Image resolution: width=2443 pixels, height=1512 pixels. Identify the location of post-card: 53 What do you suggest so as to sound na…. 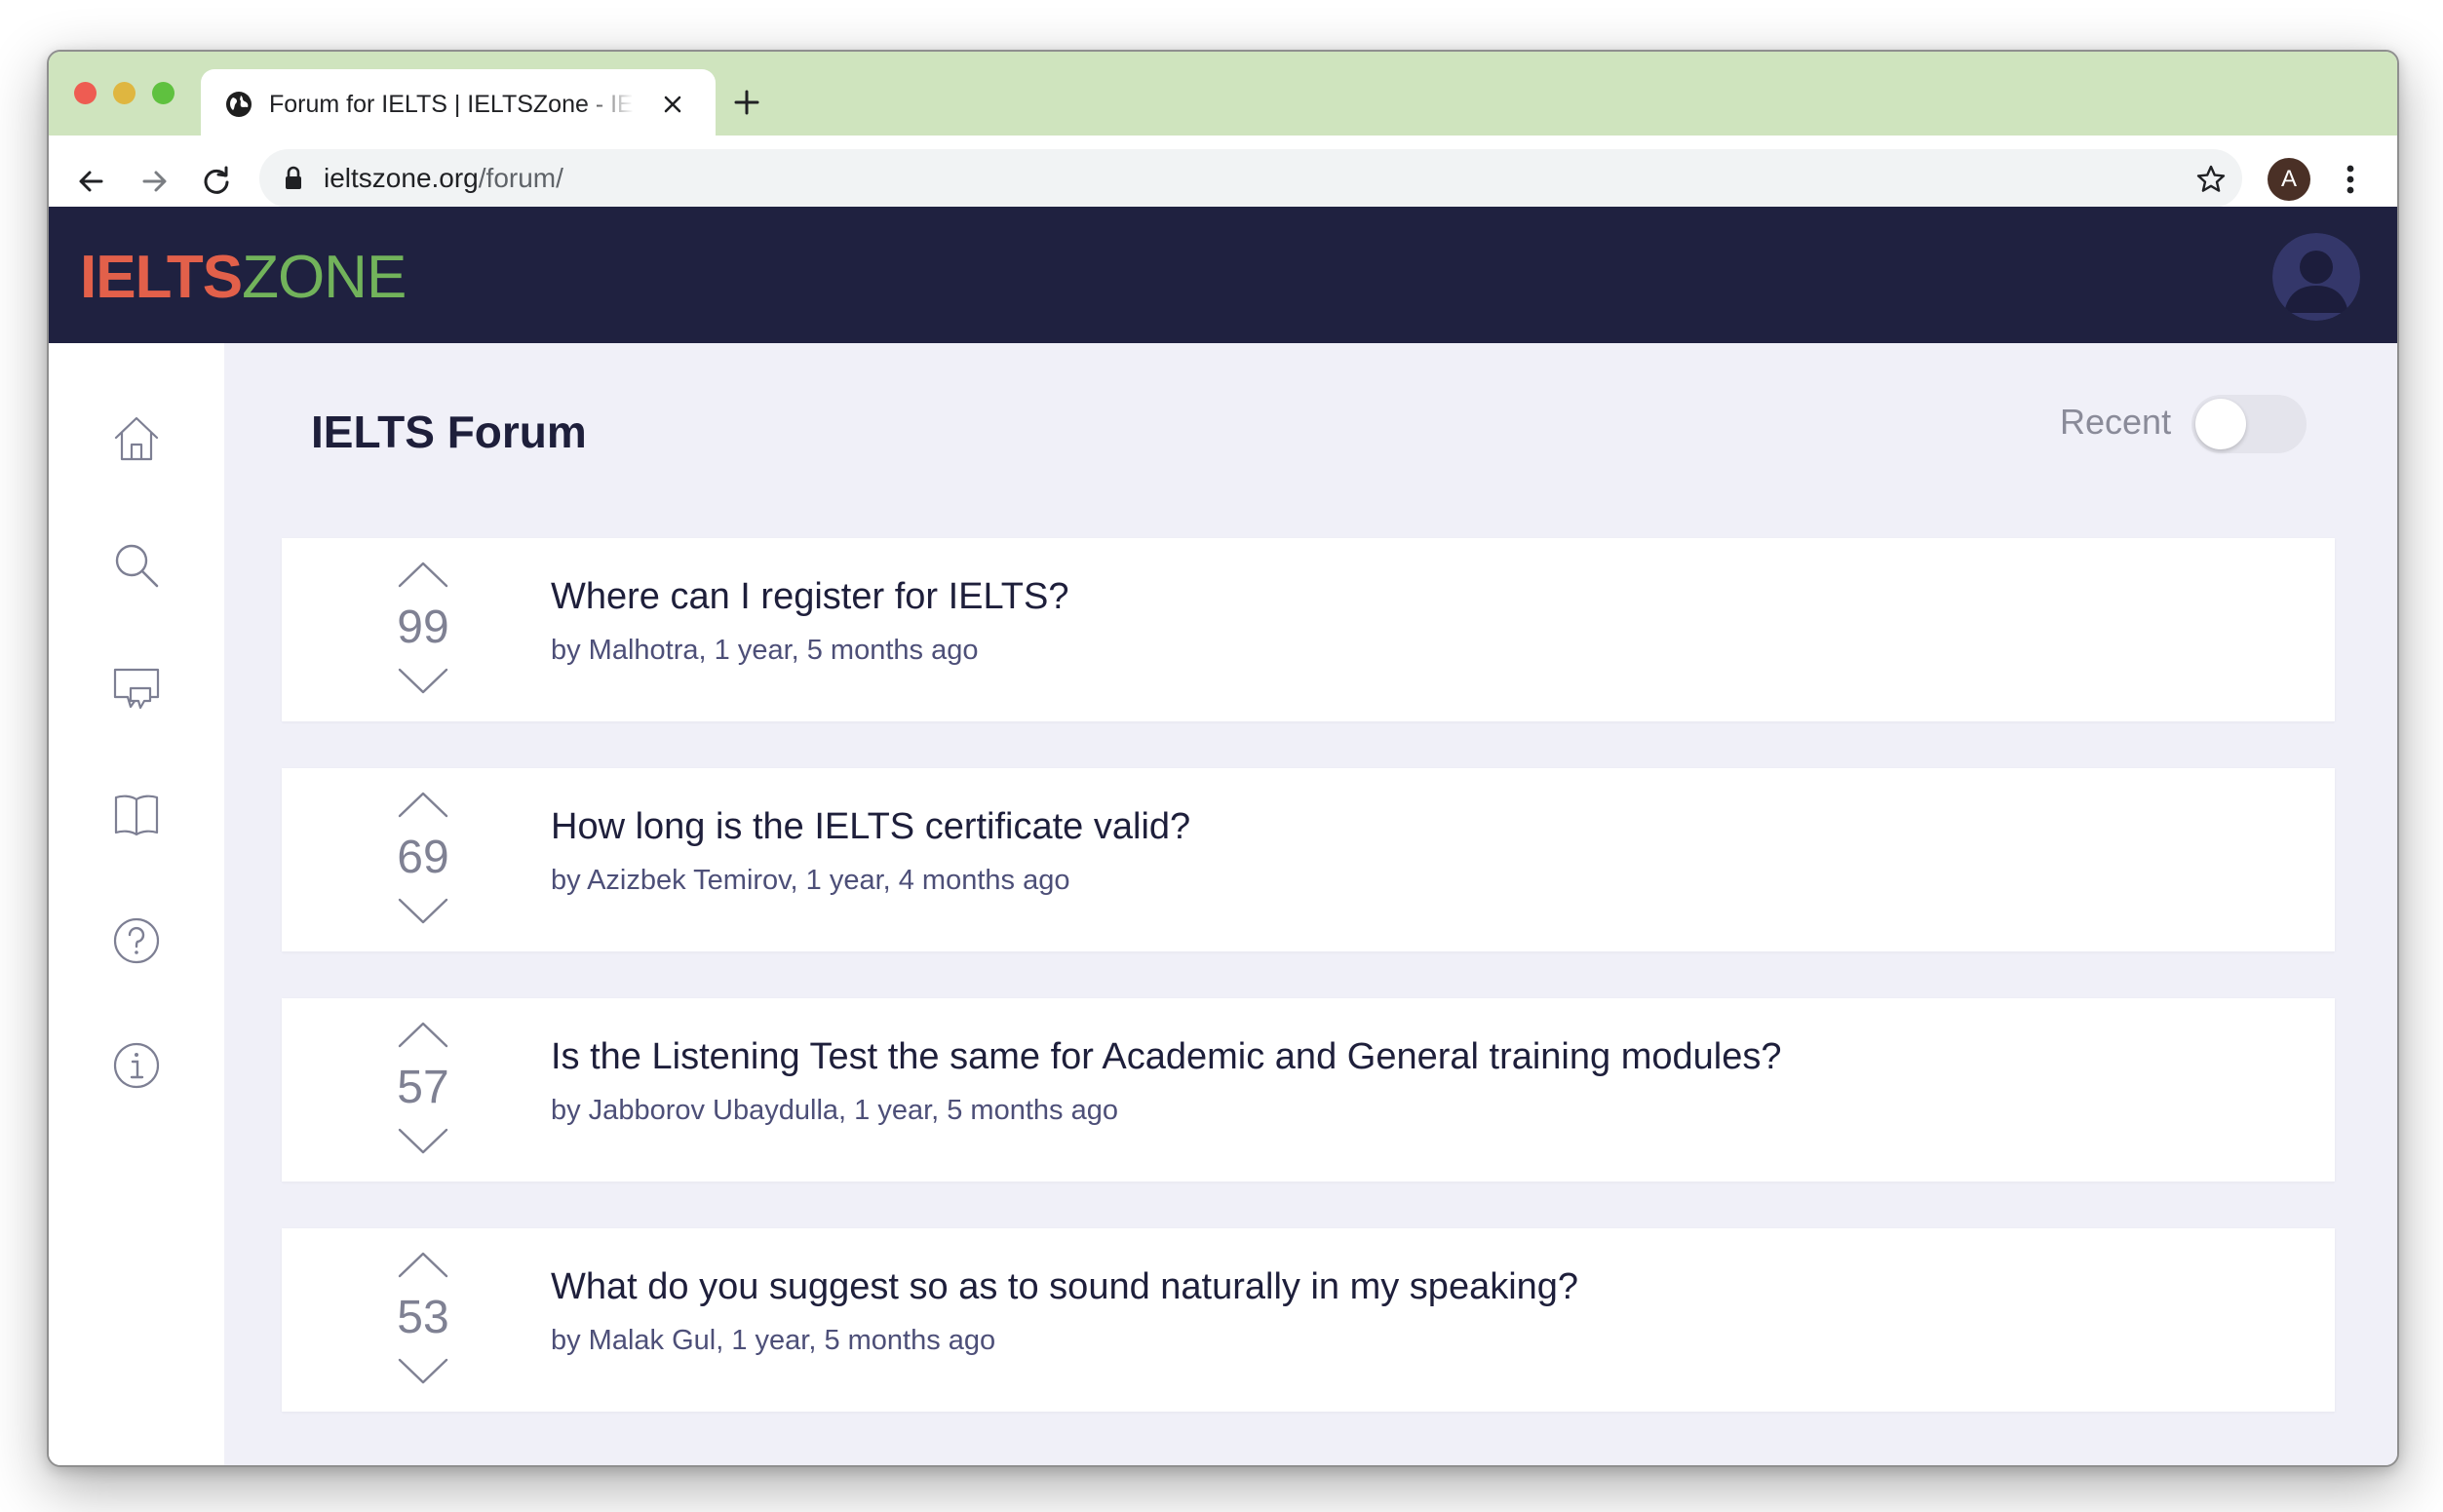
(1308, 1320).